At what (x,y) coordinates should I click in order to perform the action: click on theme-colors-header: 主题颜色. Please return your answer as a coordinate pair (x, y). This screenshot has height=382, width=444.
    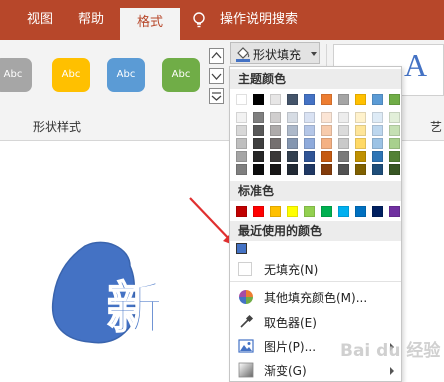
    Looking at the image, I should click on (315, 79).